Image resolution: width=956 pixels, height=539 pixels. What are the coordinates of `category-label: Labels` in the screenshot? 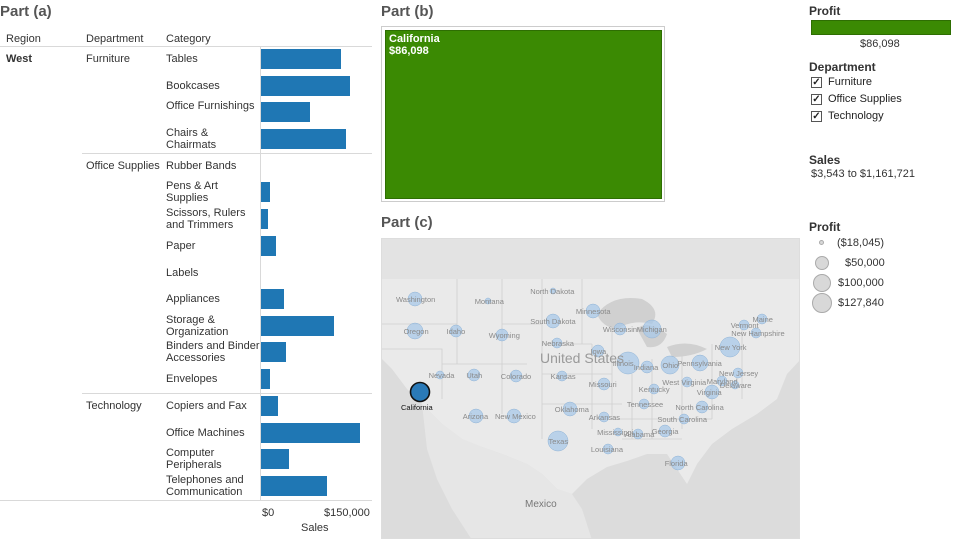 It's located at (213, 273).